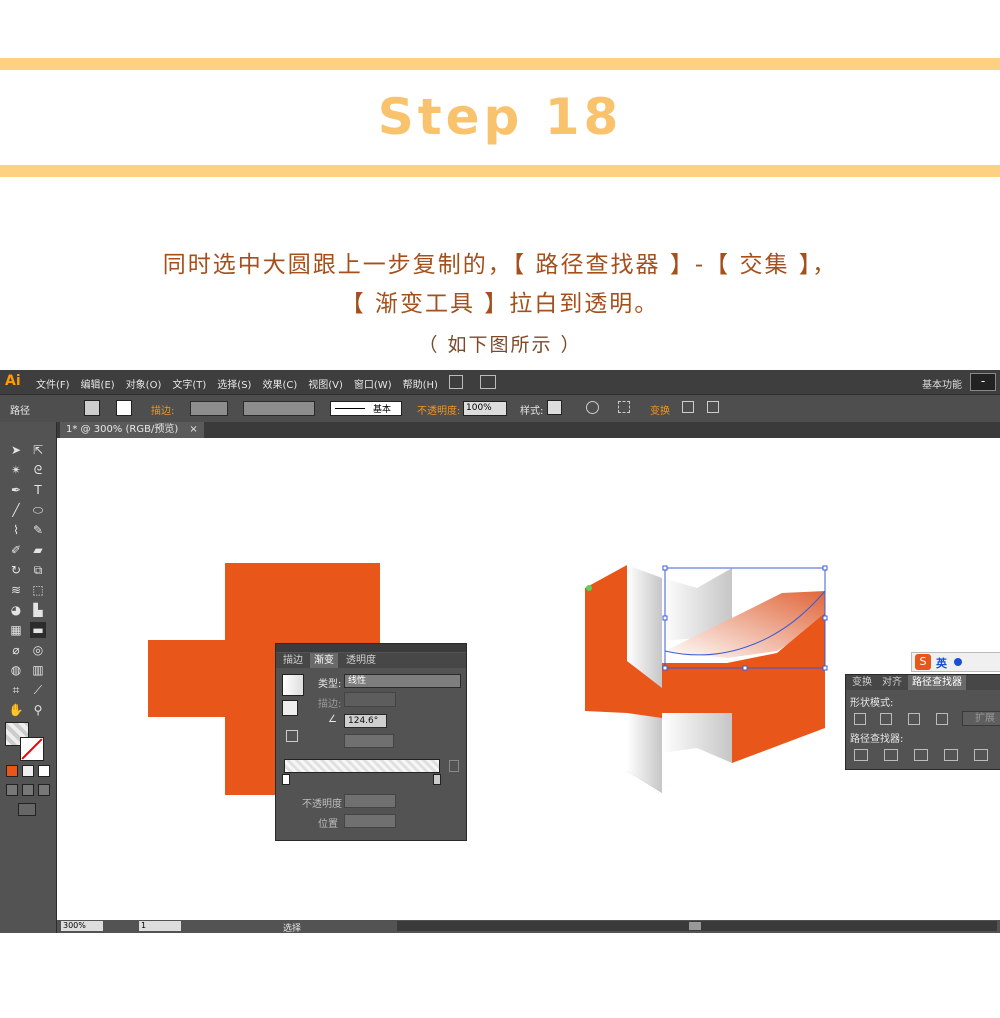  Describe the element at coordinates (438, 409) in the screenshot. I see `opacity-label: 不透明度:` at that location.